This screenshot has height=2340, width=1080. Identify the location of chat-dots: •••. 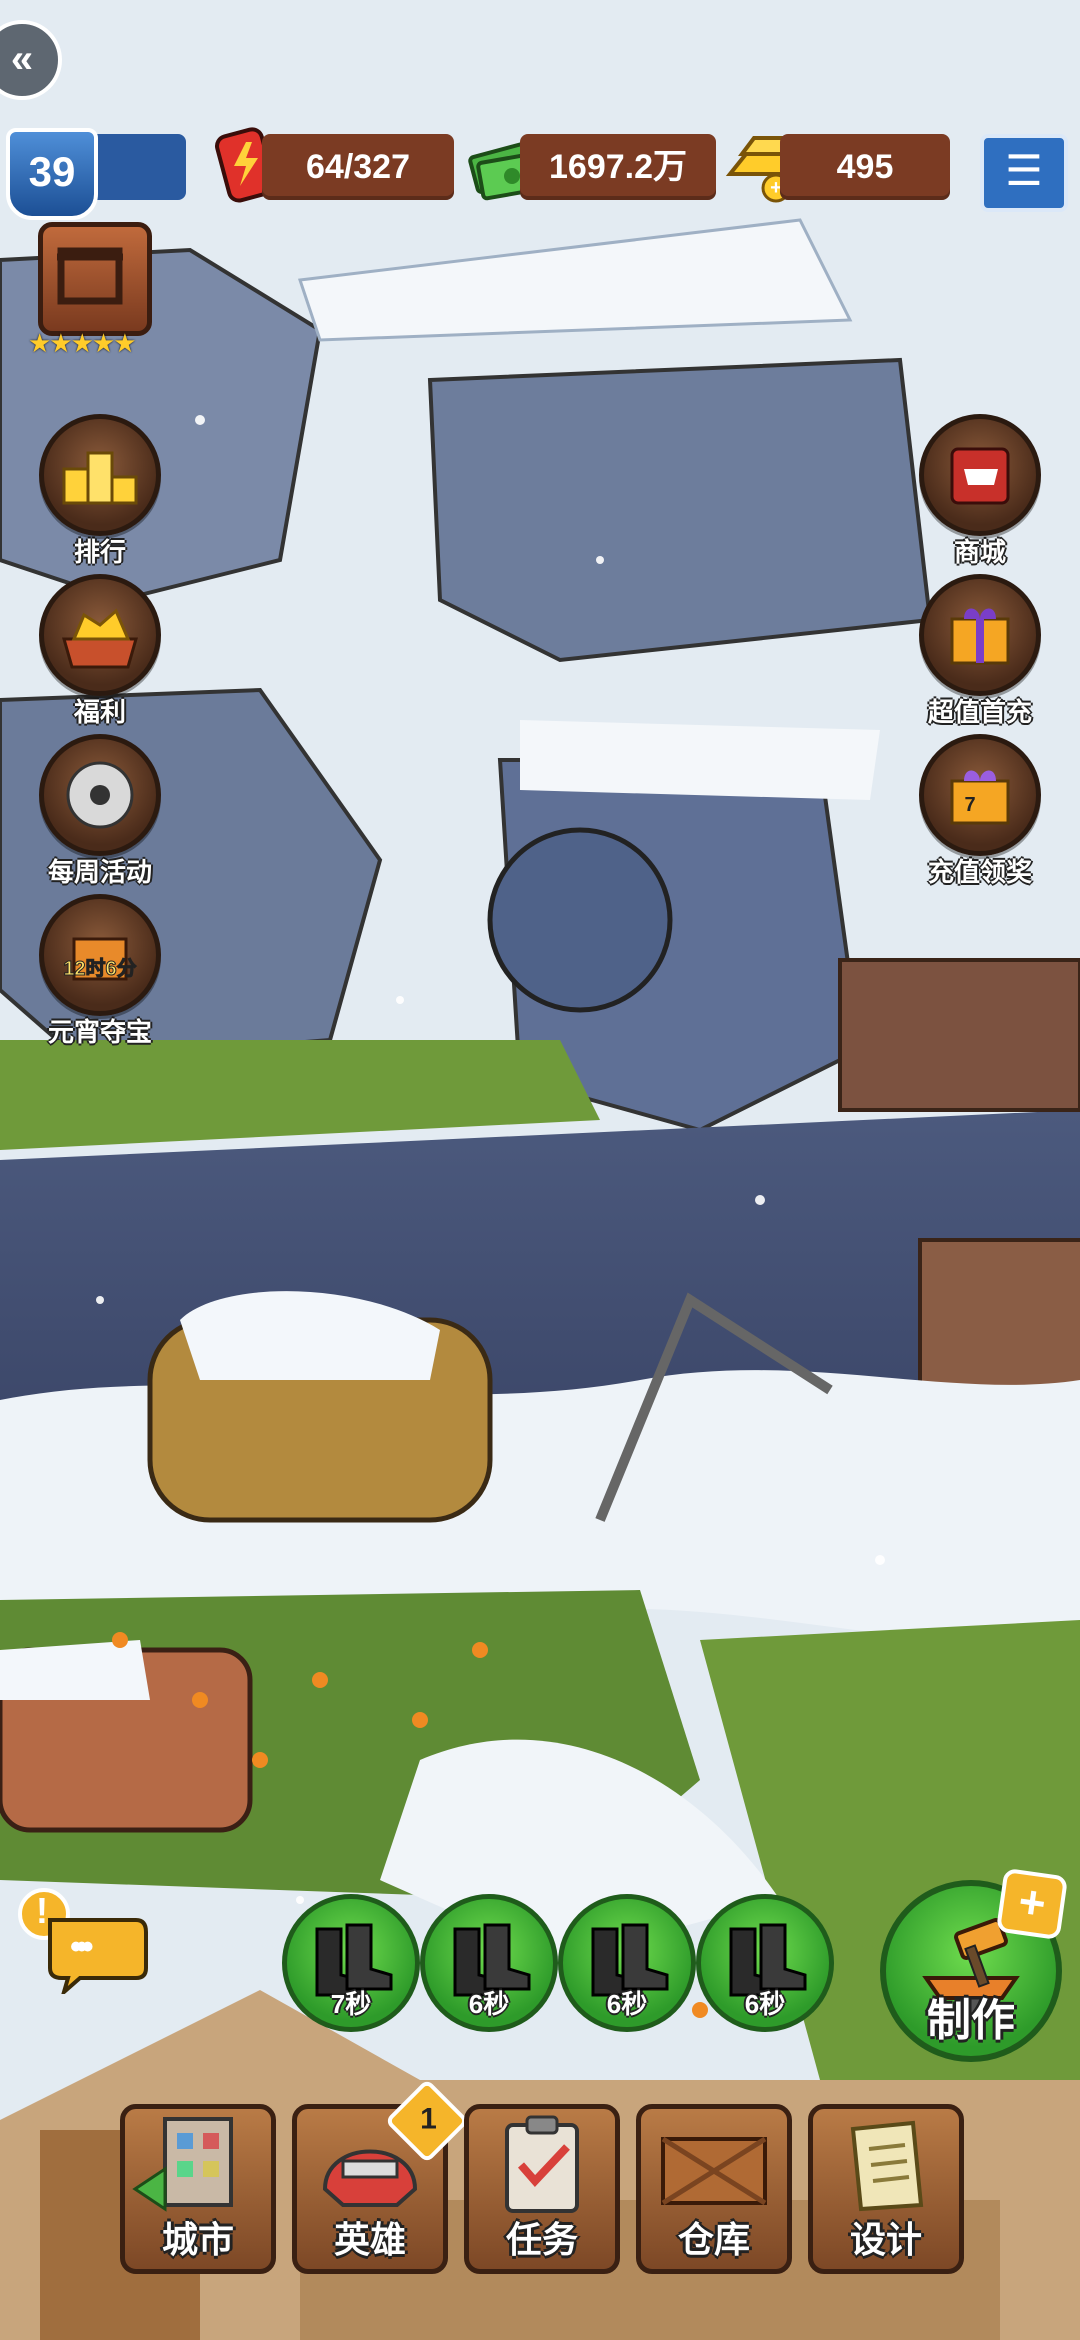
(82, 1947).